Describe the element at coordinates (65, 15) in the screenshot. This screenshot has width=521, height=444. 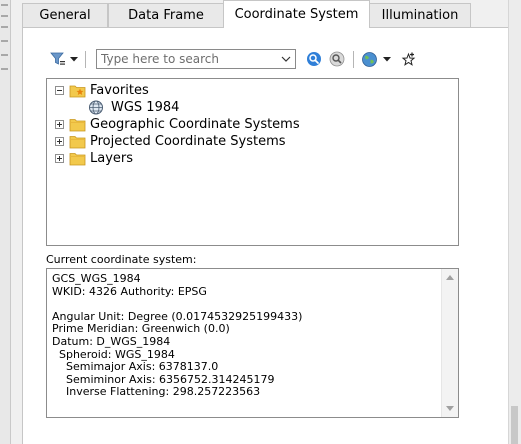
I see `tab-general: General` at that location.